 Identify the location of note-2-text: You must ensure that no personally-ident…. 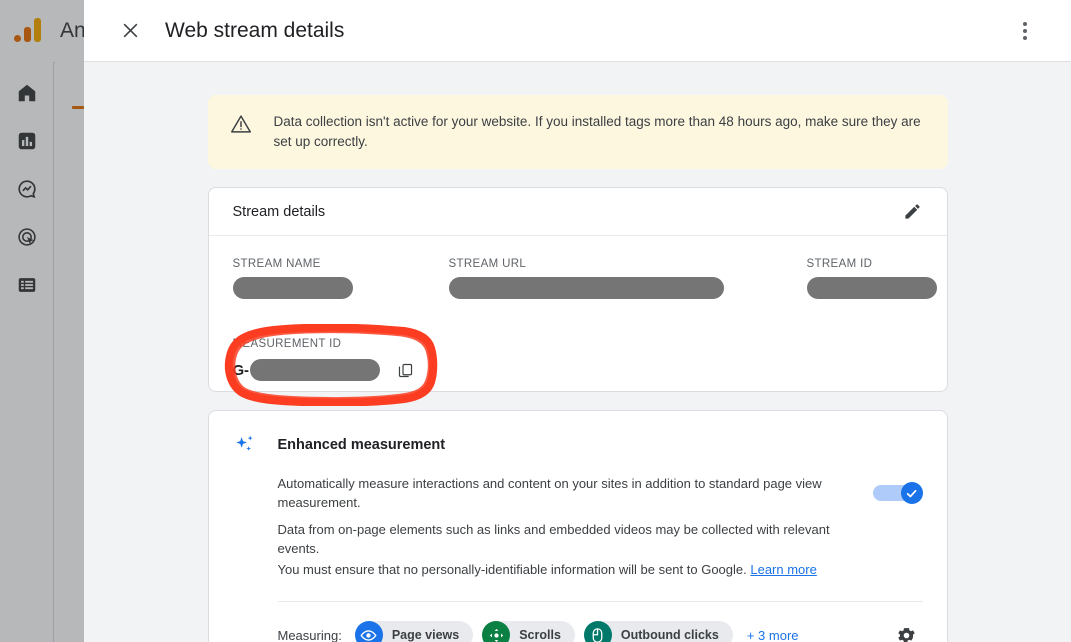
(514, 569).